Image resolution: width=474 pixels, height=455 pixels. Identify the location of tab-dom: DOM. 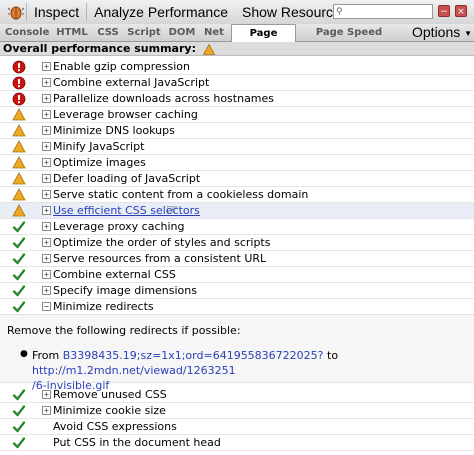
(182, 32).